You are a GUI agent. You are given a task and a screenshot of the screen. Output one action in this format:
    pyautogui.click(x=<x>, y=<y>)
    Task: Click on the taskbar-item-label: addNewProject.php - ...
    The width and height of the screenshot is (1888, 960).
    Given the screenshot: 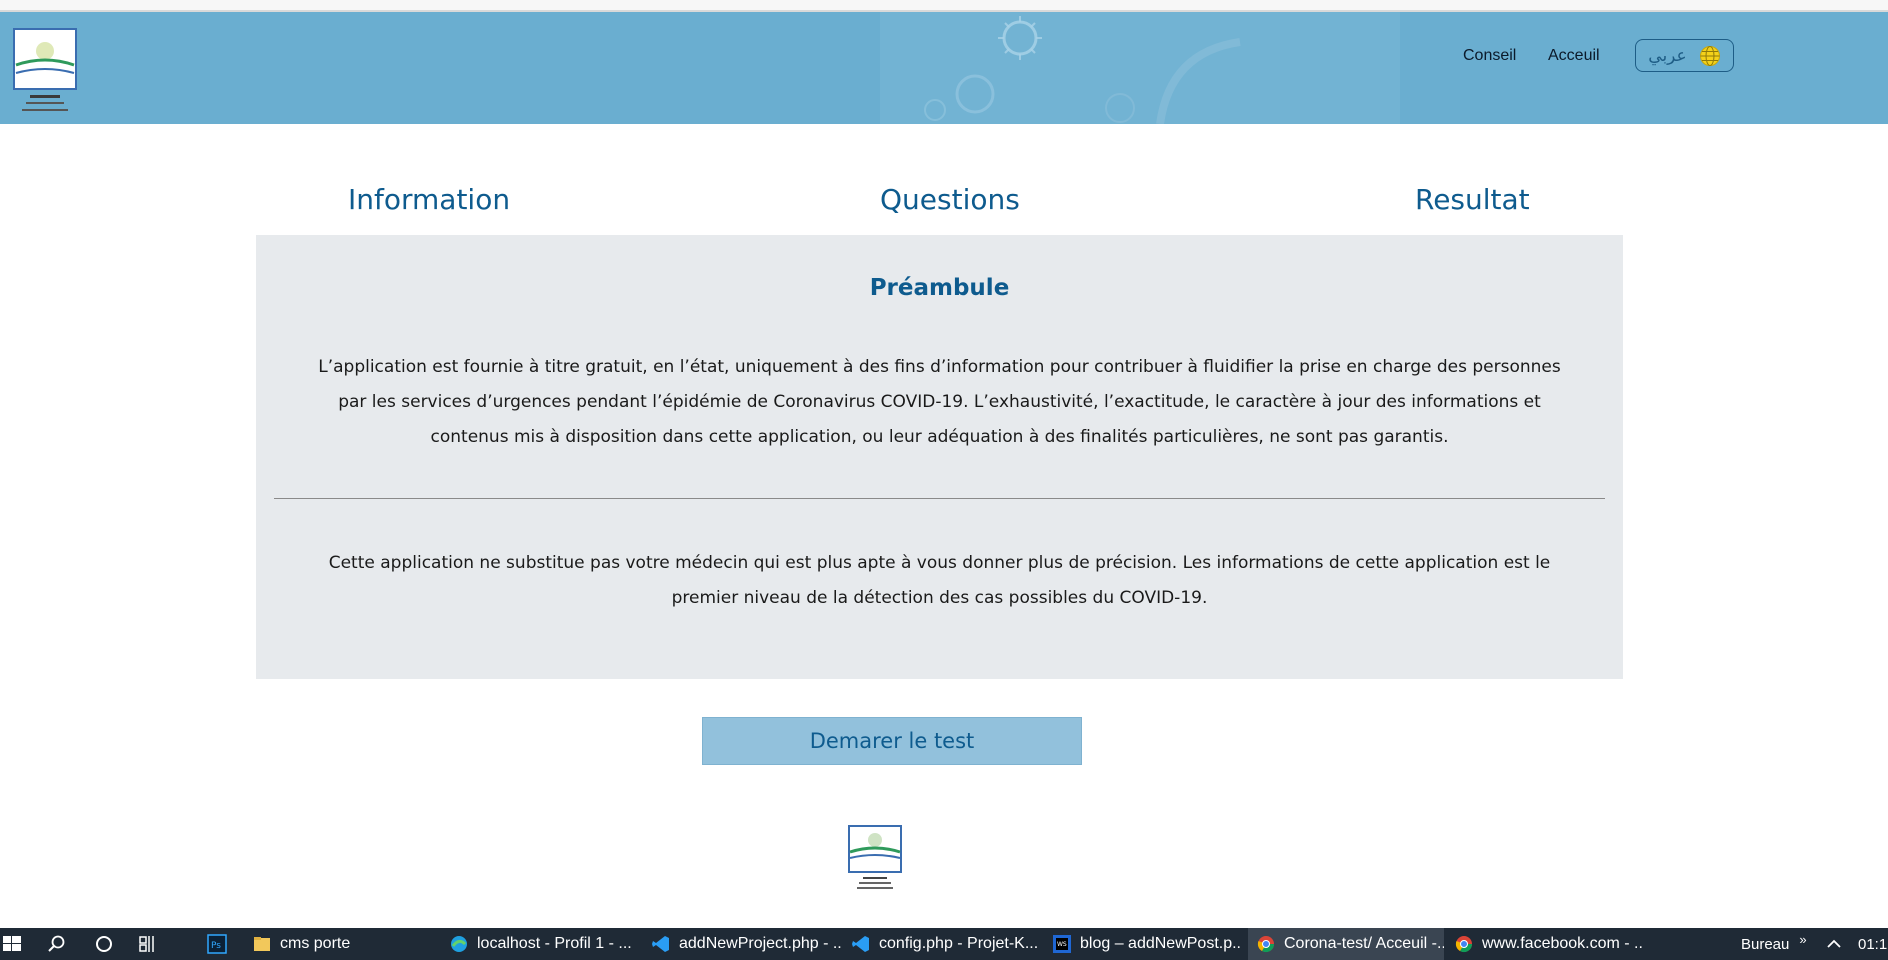 What is the action you would take?
    pyautogui.click(x=760, y=943)
    